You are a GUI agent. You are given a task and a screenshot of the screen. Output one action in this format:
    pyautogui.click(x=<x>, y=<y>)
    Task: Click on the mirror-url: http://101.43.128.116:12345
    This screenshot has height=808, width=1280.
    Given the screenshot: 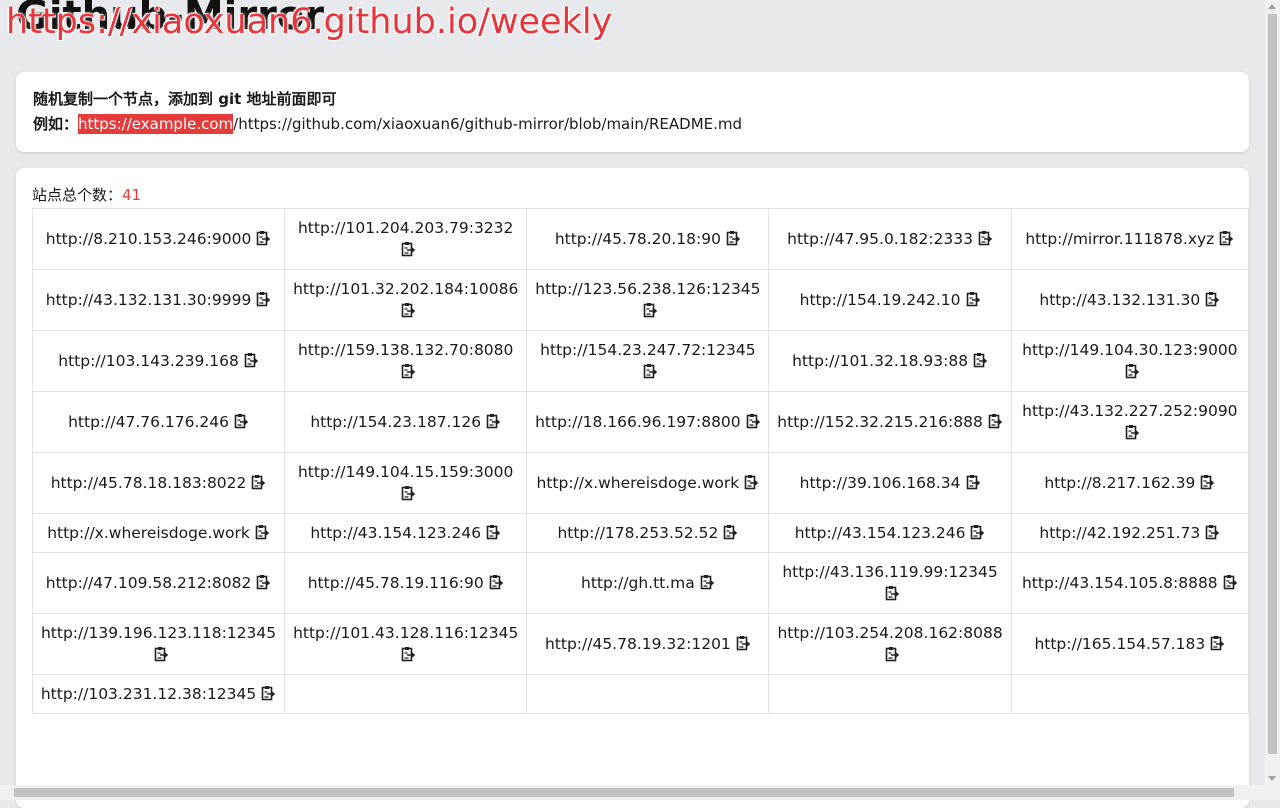 What is the action you would take?
    pyautogui.click(x=405, y=633)
    